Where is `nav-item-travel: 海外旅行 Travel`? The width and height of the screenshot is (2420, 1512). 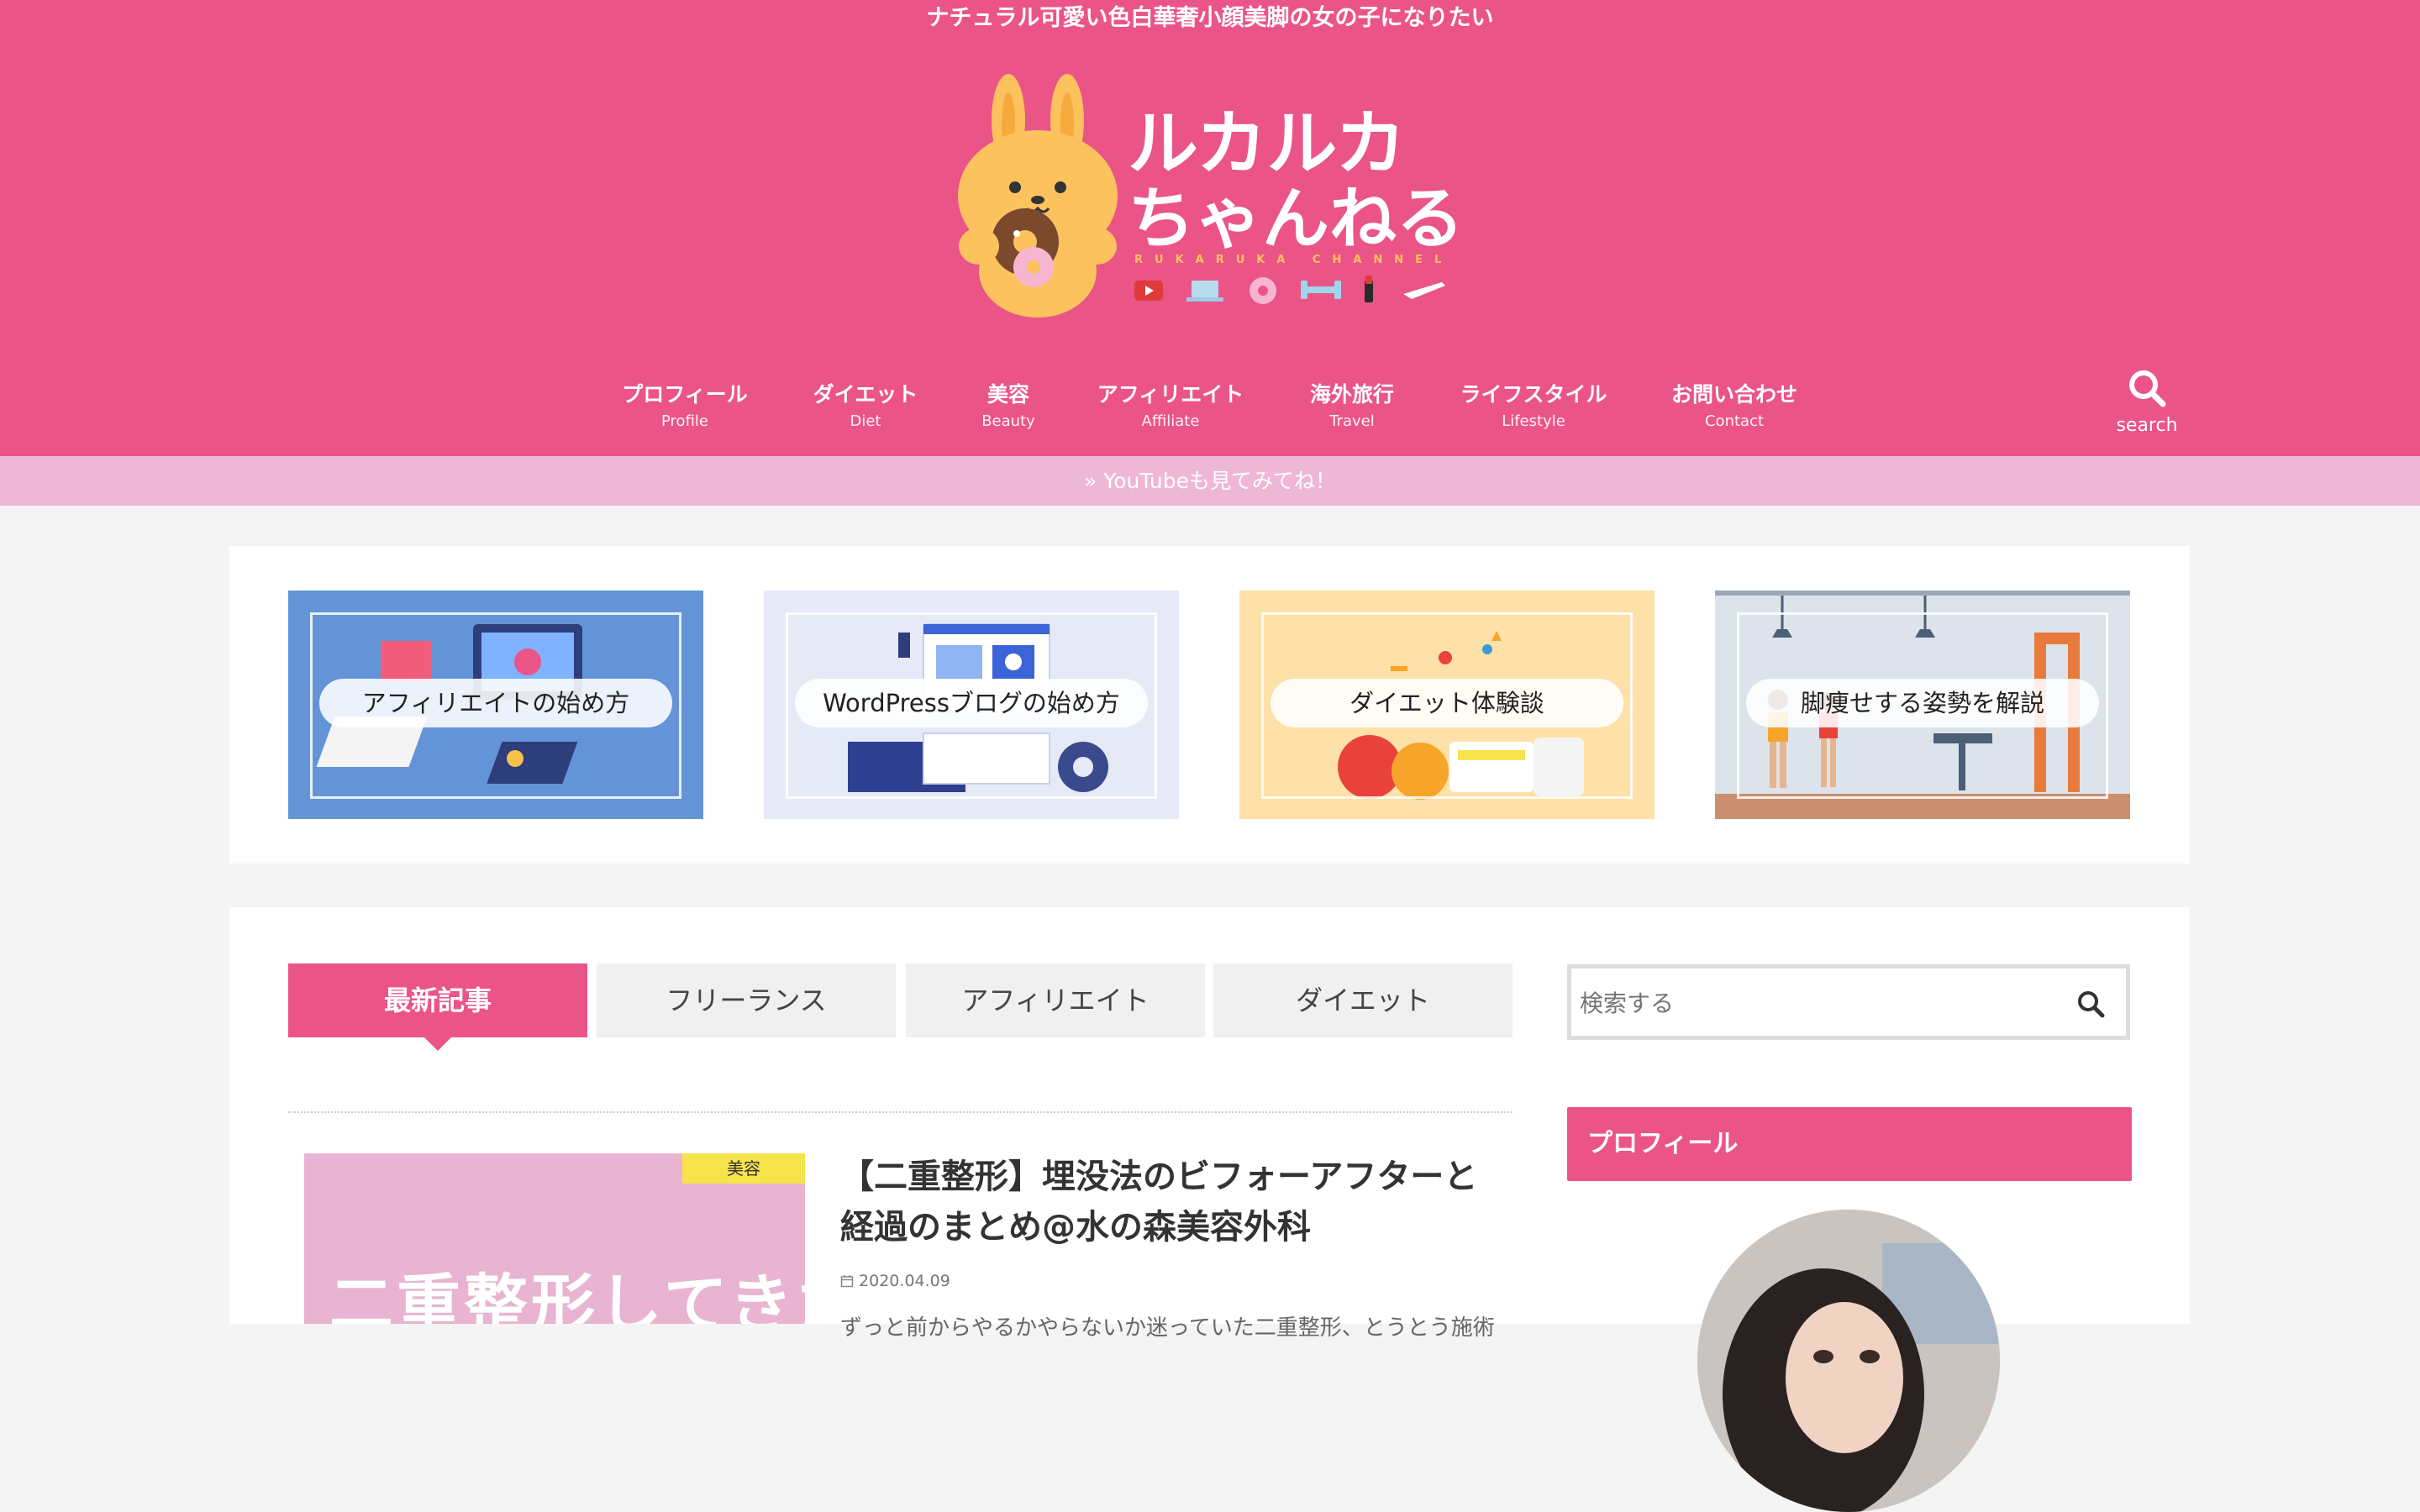
nav-item-travel: 海外旅行 Travel is located at coordinates (1352, 405).